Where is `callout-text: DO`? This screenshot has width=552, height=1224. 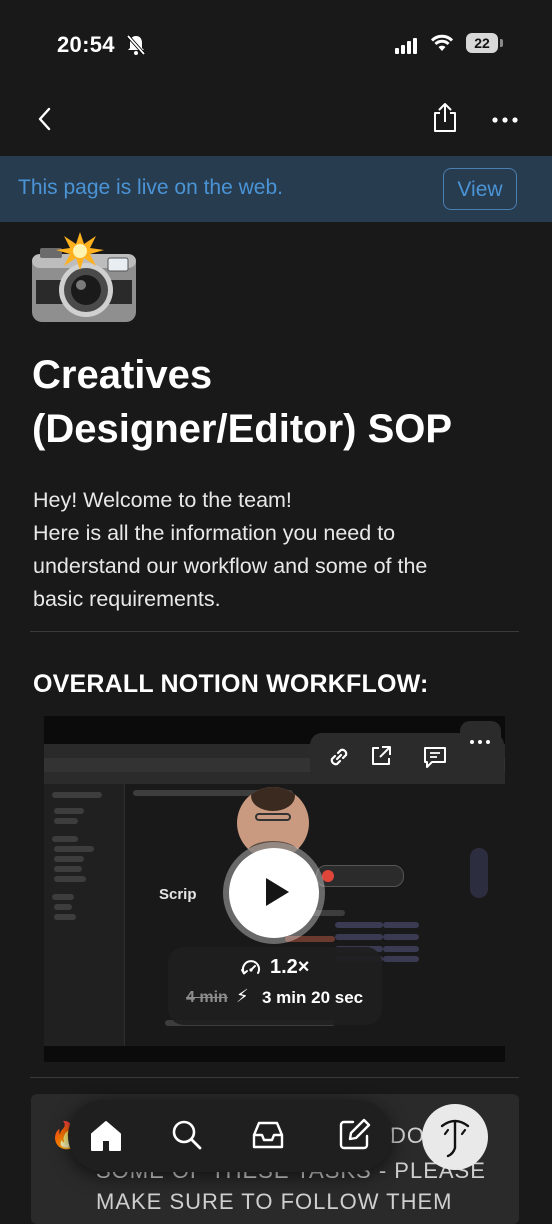 callout-text: DO is located at coordinates (407, 1135).